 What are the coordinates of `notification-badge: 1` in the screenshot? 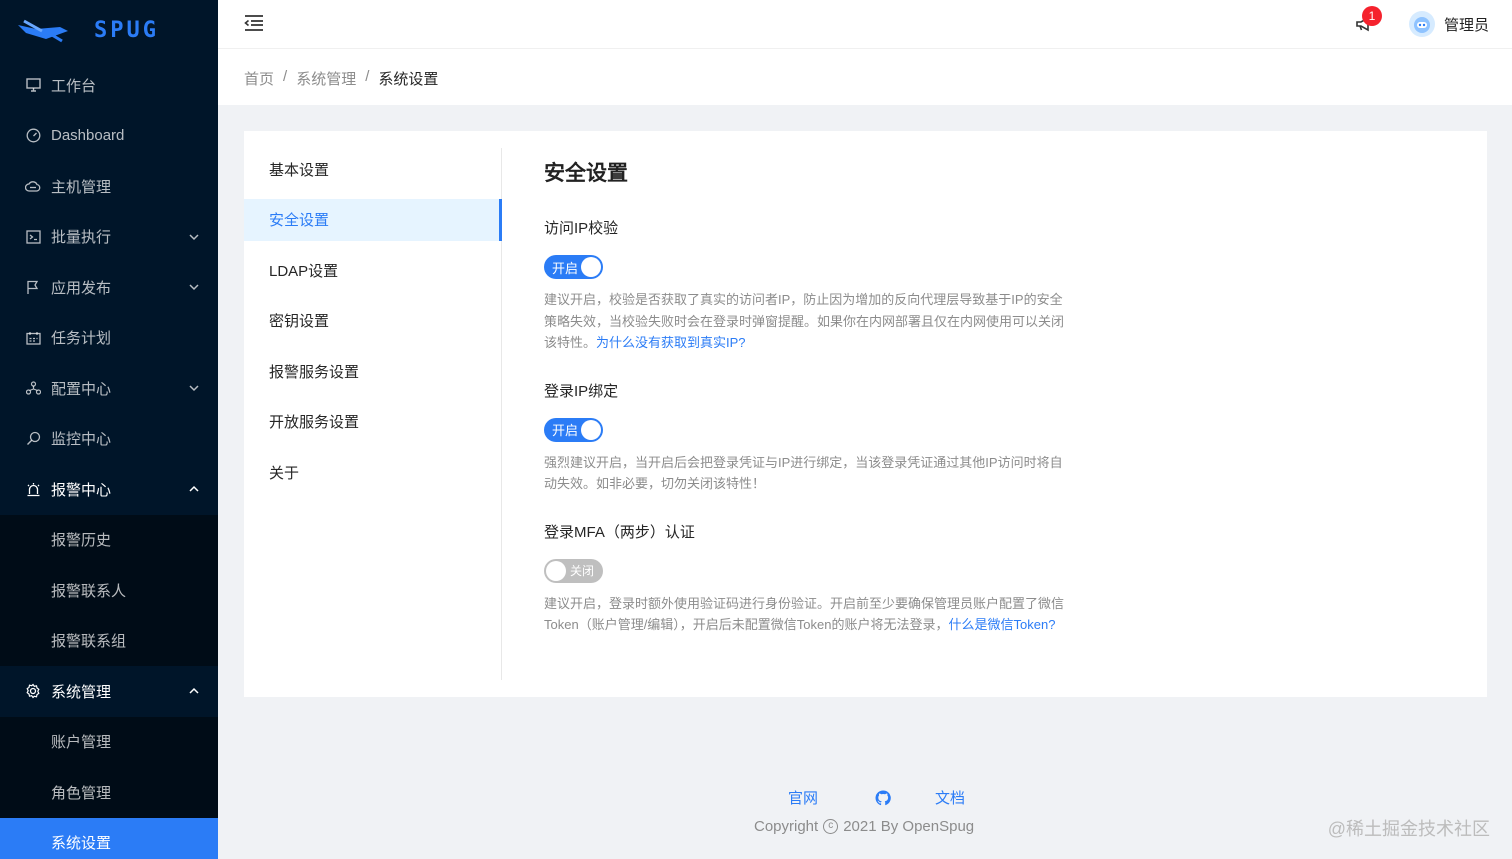 It's located at (1372, 16).